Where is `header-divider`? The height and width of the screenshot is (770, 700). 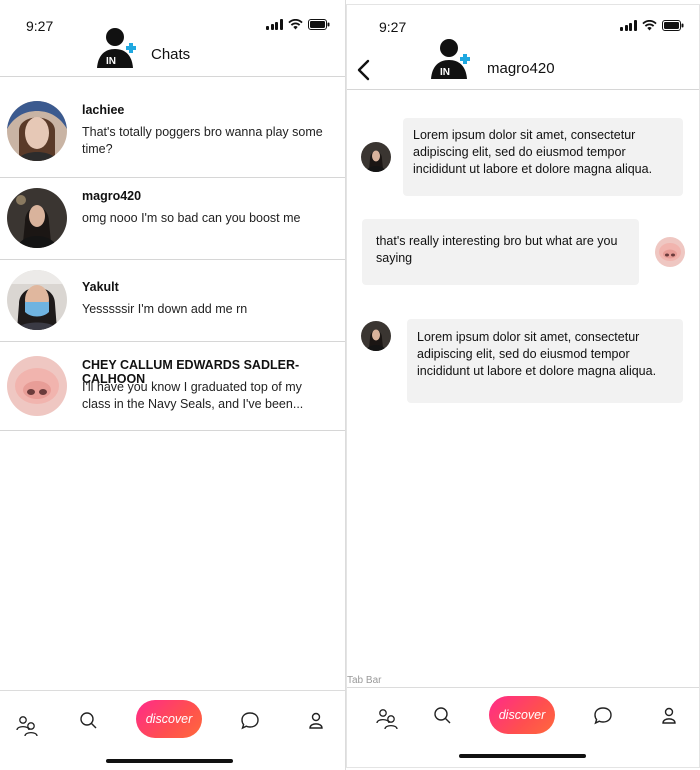 header-divider is located at coordinates (523, 89).